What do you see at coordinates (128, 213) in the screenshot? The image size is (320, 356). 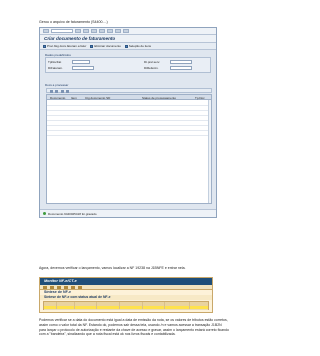 I see `status-bar: Documento 9440025418 foi gravado` at bounding box center [128, 213].